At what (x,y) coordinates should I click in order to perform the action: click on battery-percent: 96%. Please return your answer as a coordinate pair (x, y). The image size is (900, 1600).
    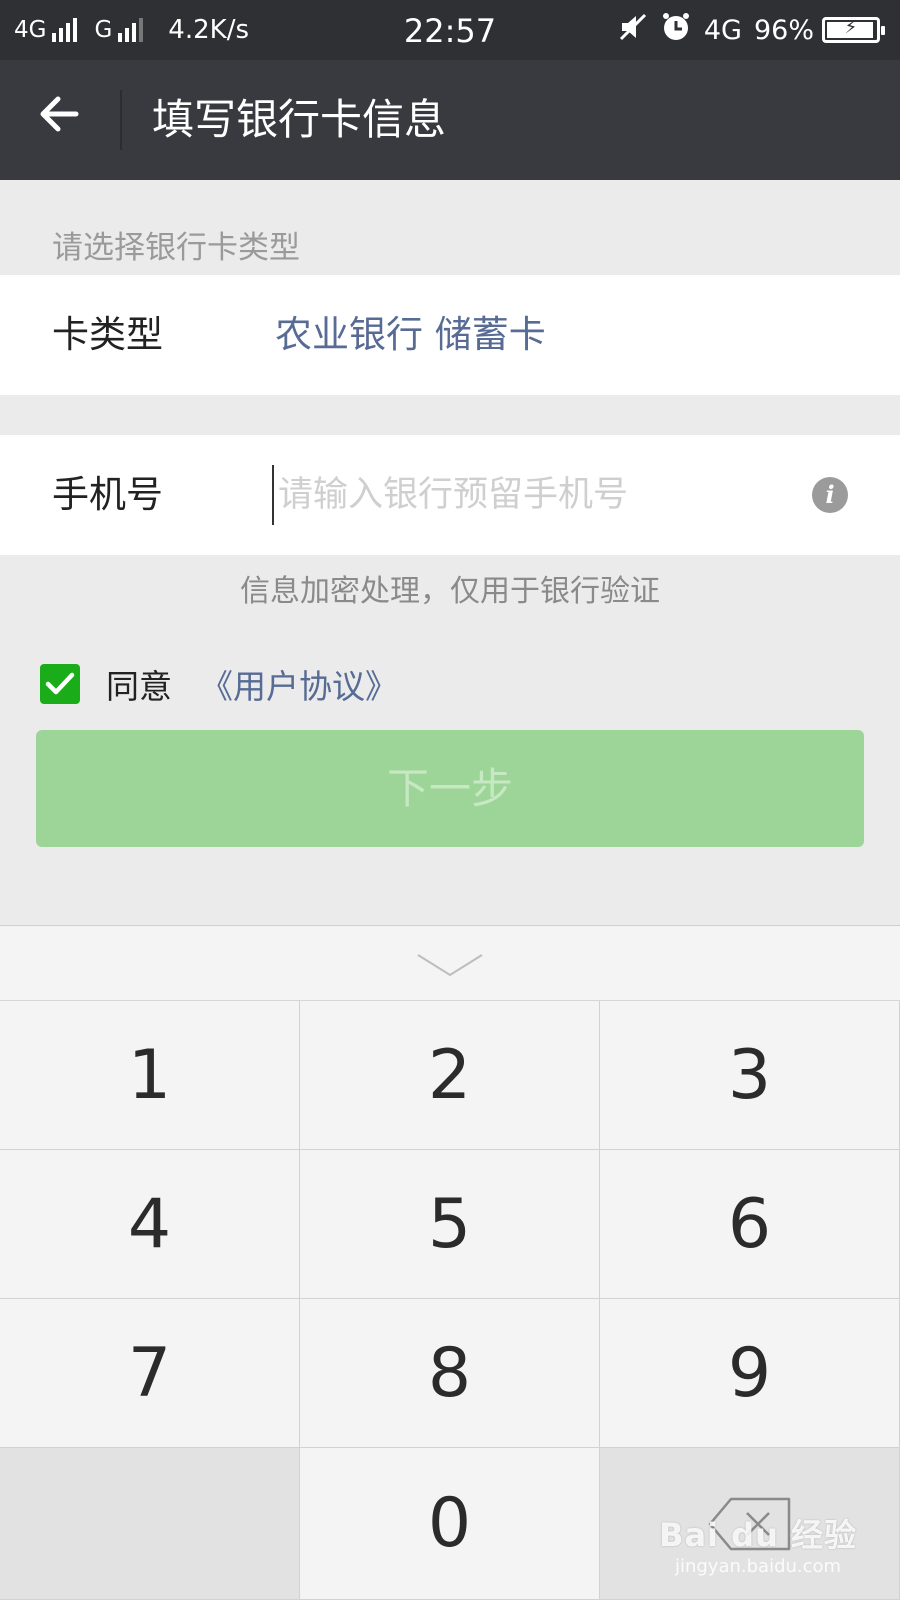
    Looking at the image, I should click on (783, 30).